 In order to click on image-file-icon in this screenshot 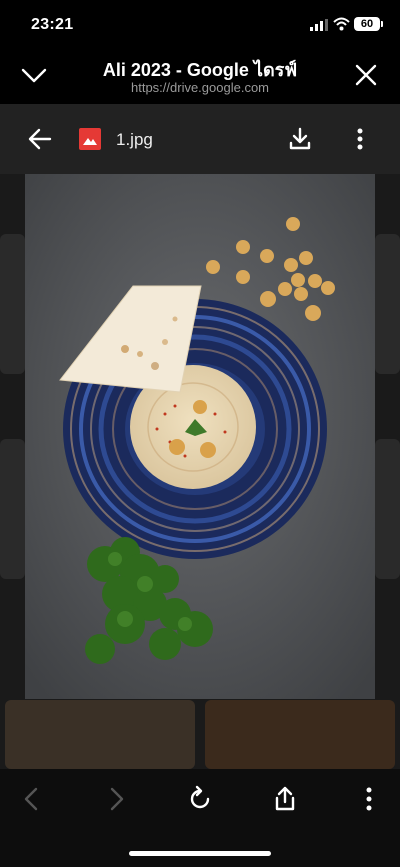, I will do `click(90, 139)`.